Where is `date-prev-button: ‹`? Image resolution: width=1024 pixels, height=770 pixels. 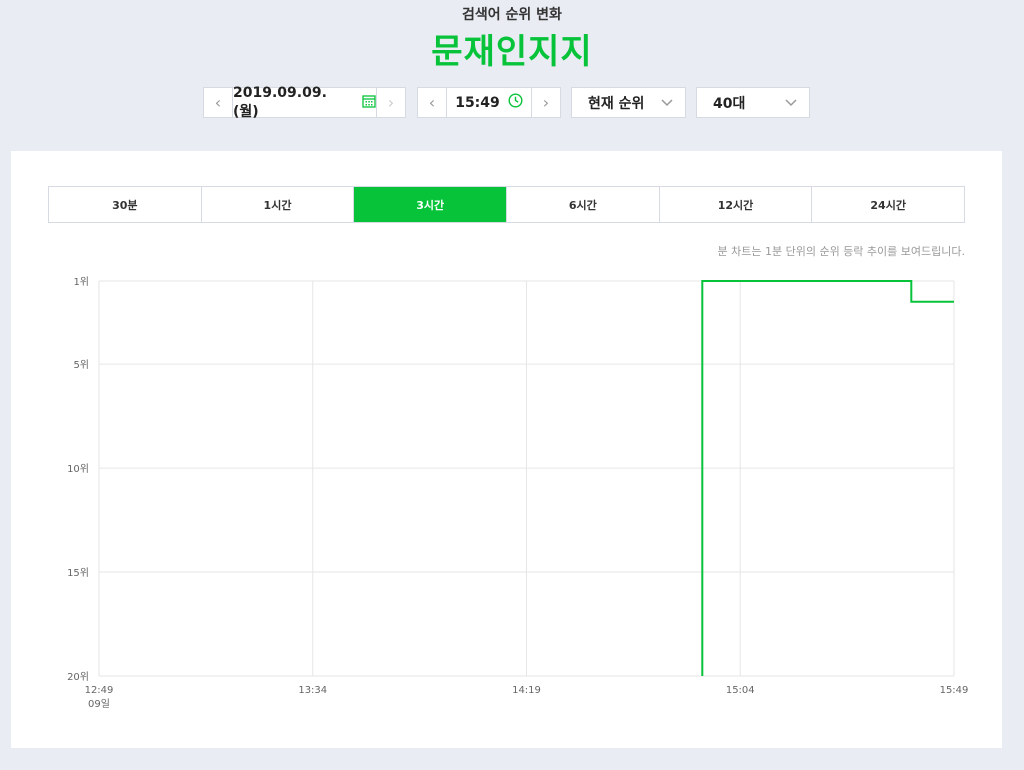 date-prev-button: ‹ is located at coordinates (218, 102).